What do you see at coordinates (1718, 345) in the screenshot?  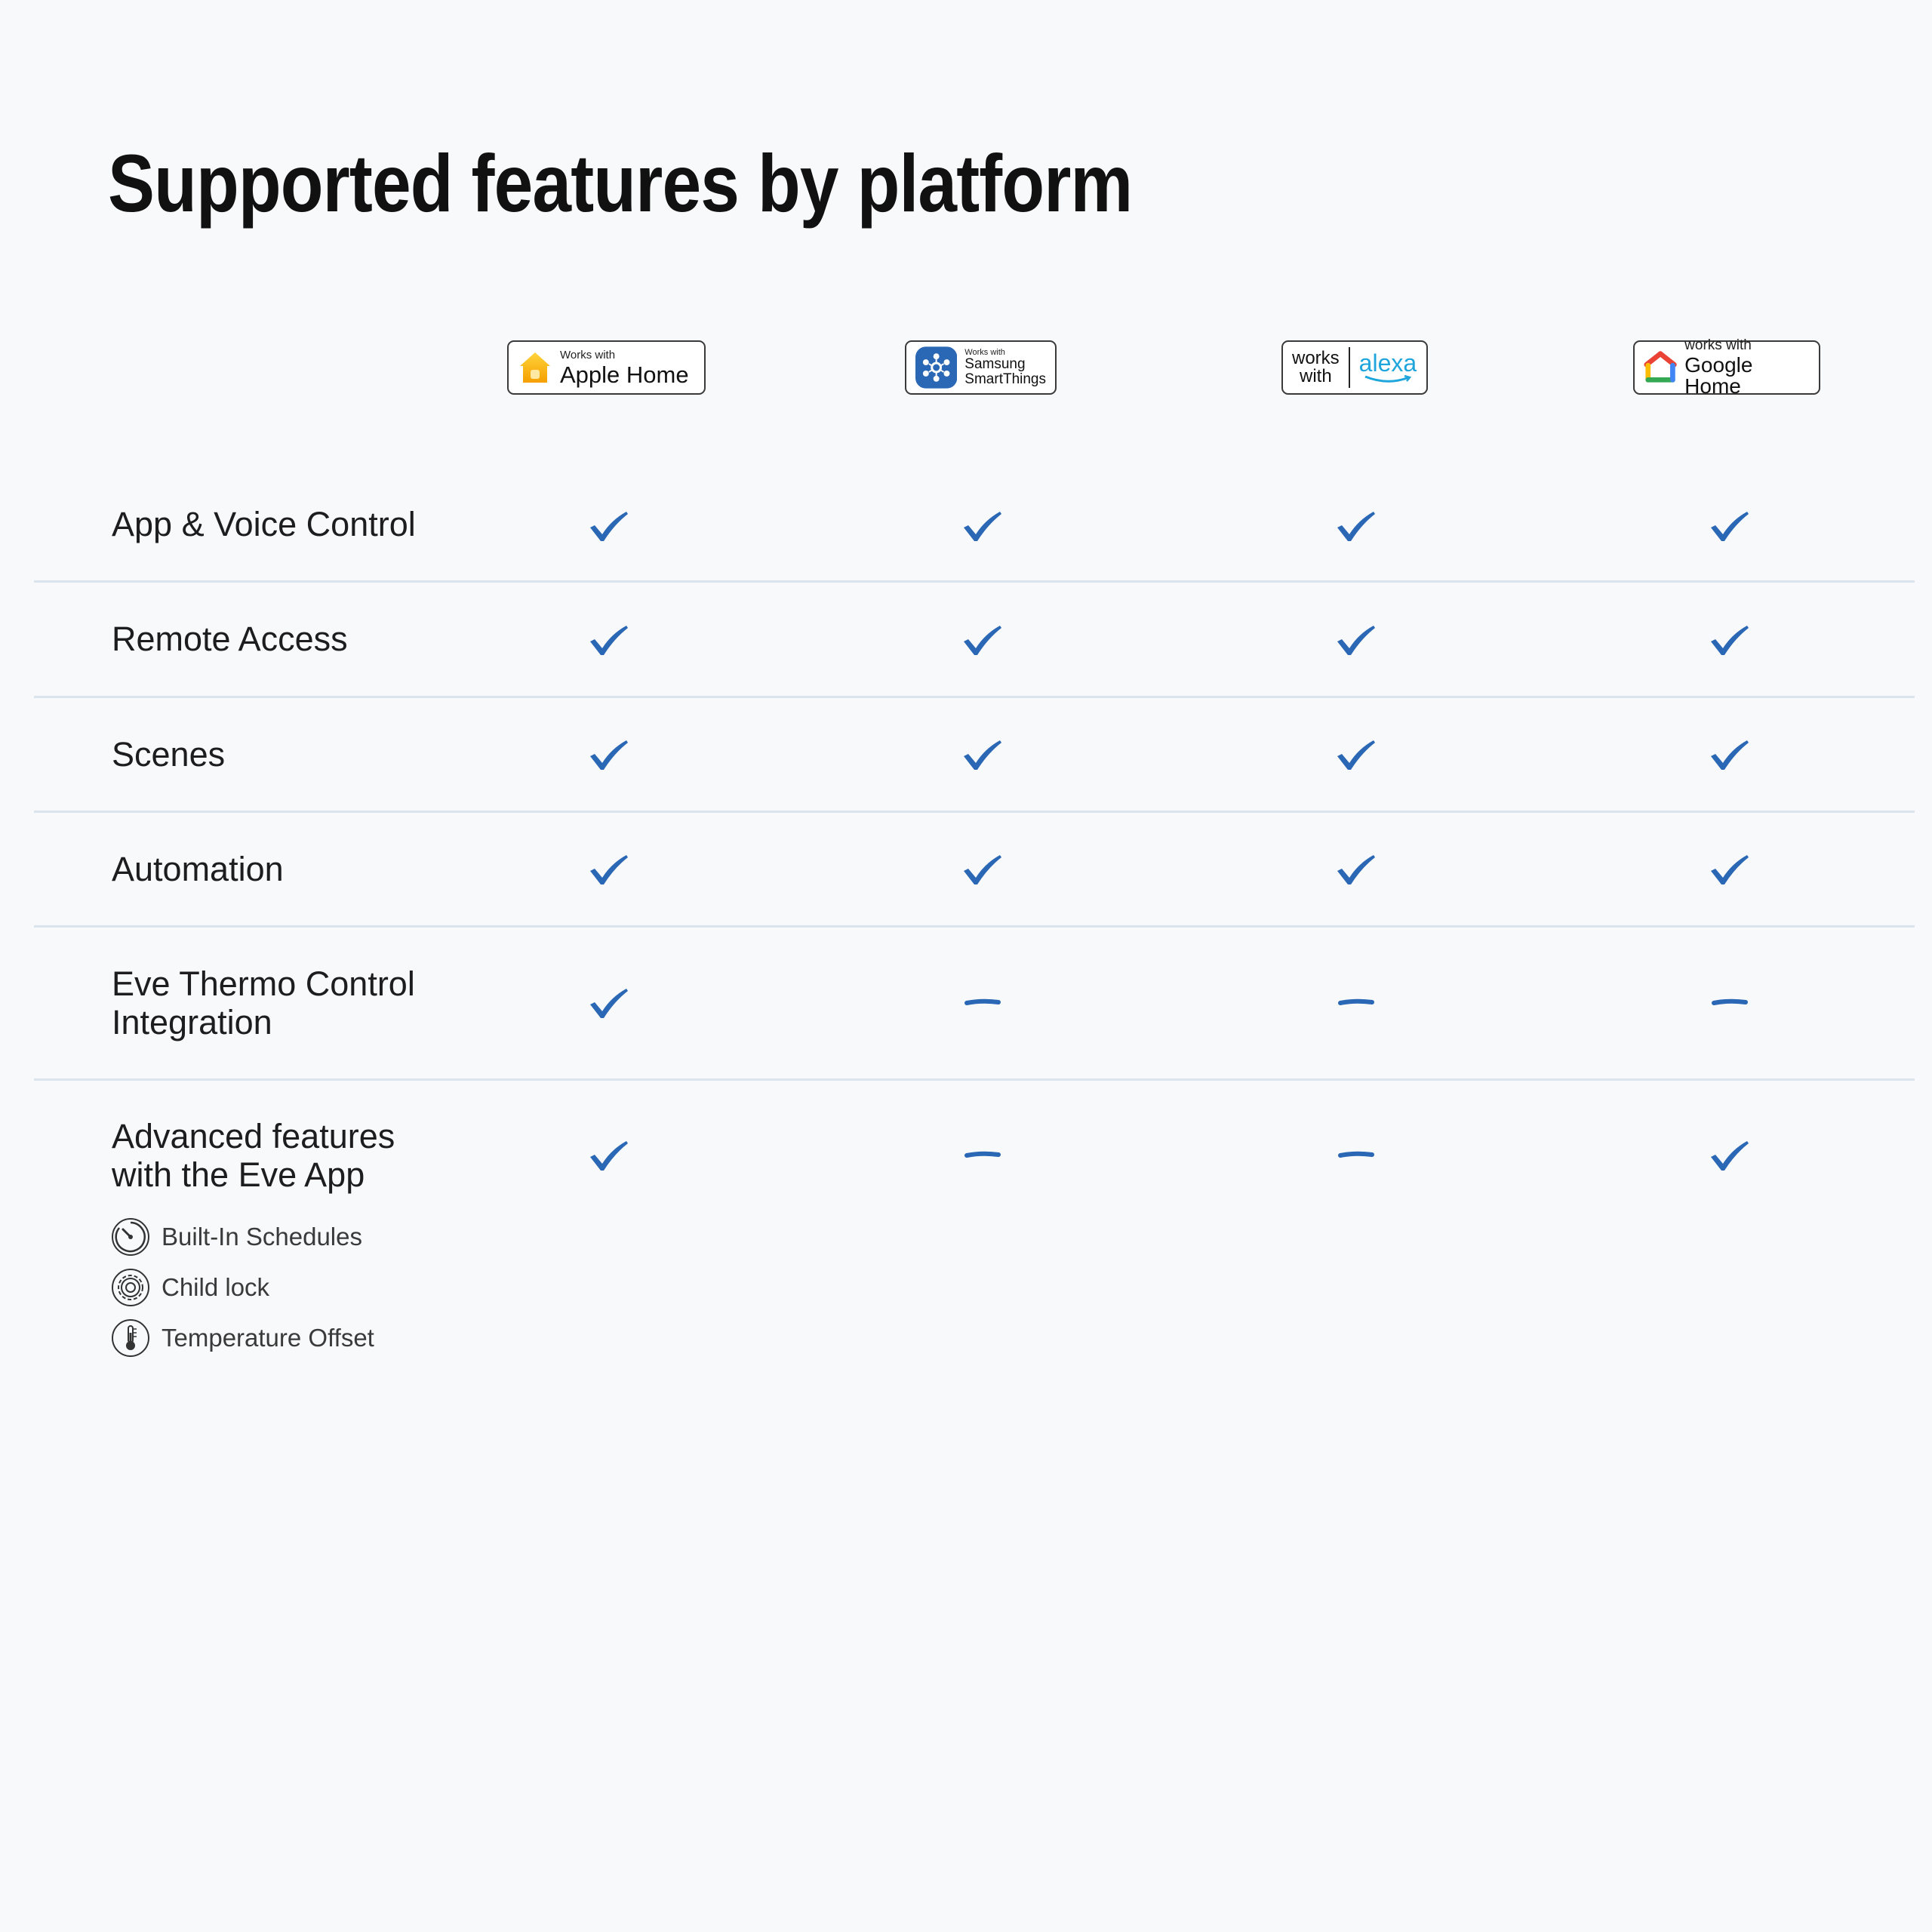 I see `badge-small-text: works with` at bounding box center [1718, 345].